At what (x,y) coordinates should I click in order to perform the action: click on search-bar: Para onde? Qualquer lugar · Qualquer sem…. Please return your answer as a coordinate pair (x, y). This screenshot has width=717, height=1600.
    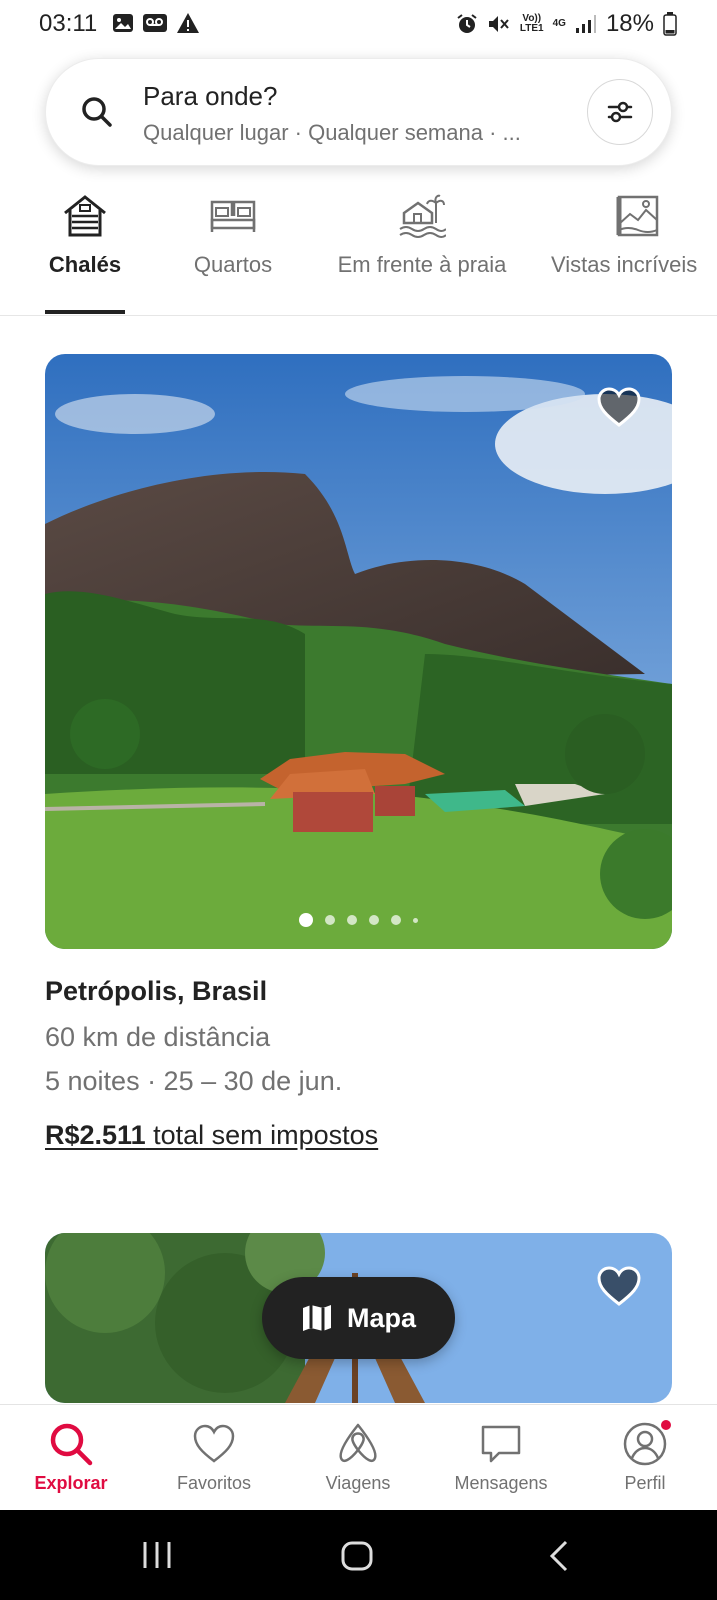
    Looking at the image, I should click on (358, 112).